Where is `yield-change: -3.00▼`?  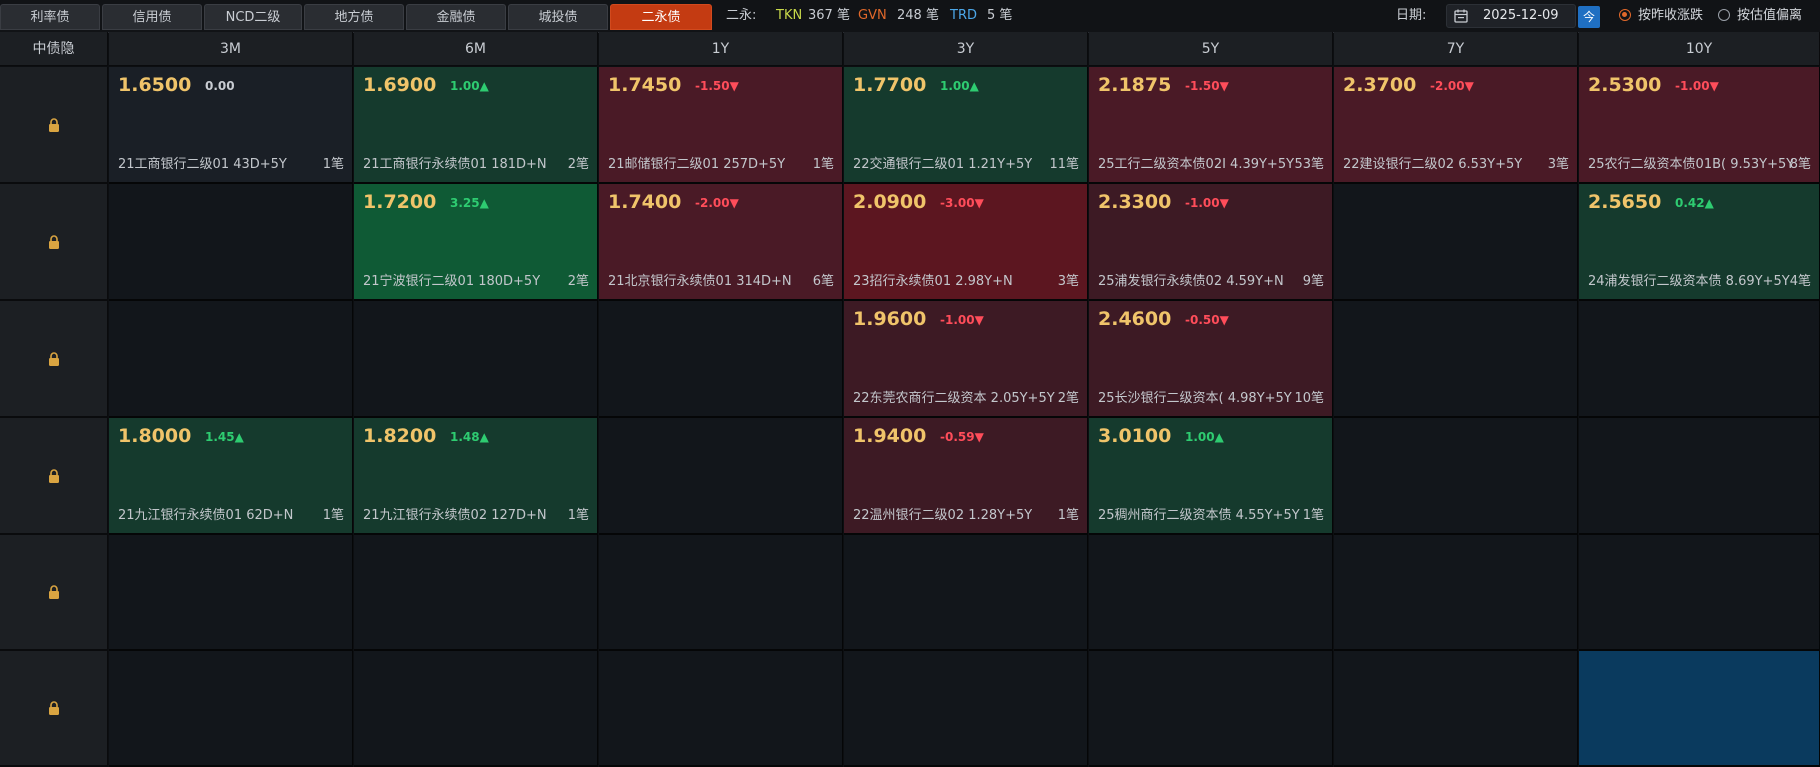
yield-change: -3.00▼ is located at coordinates (962, 203).